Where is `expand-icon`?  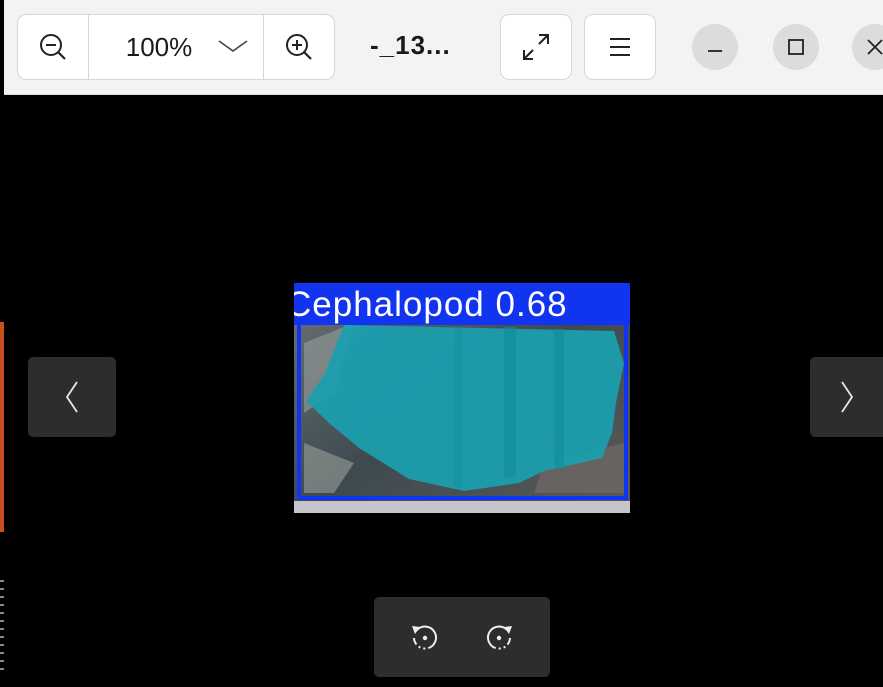
expand-icon is located at coordinates (536, 47).